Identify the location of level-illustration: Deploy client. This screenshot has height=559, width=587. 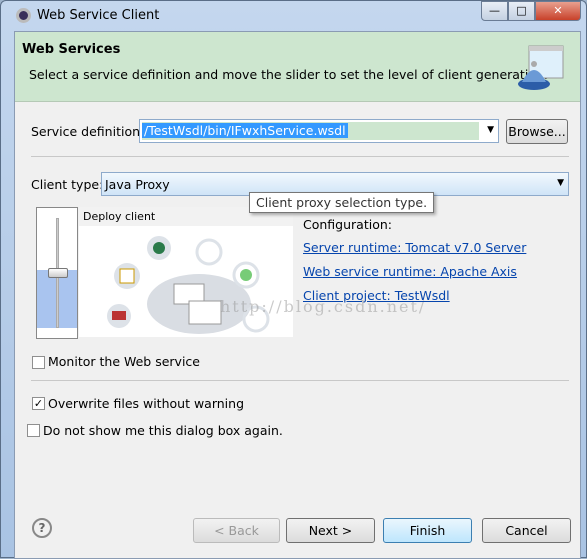
(186, 272).